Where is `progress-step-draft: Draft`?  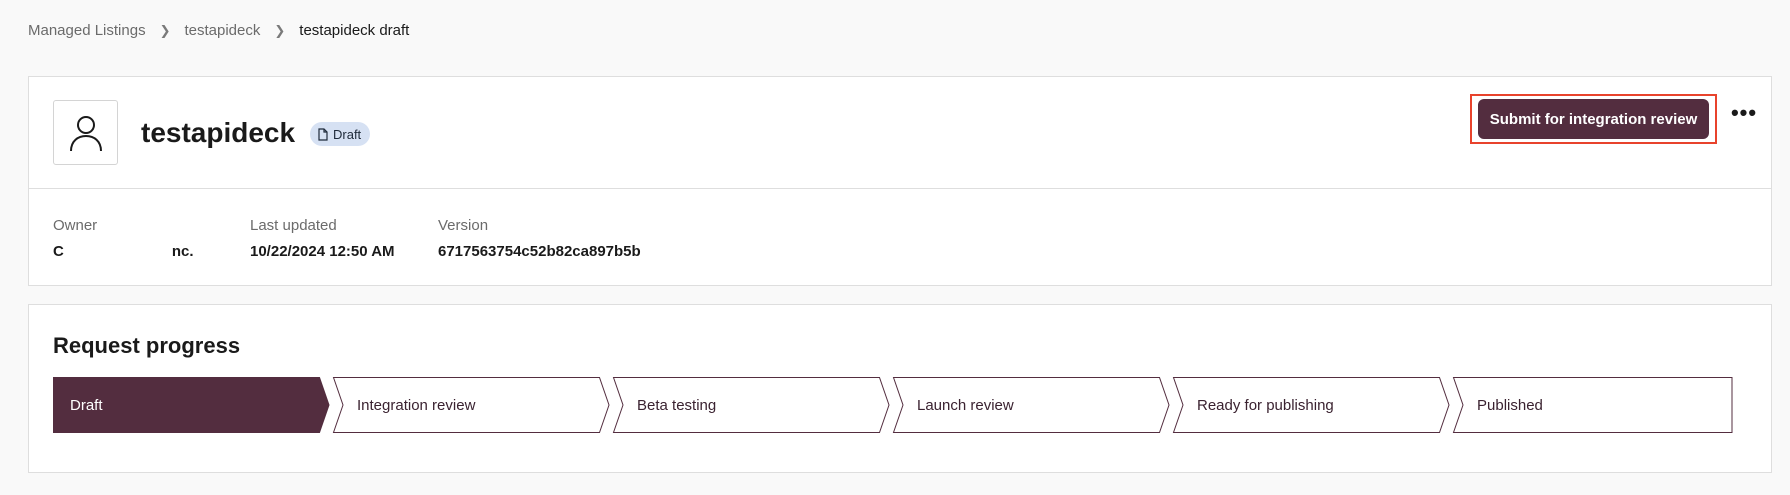 progress-step-draft: Draft is located at coordinates (86, 405).